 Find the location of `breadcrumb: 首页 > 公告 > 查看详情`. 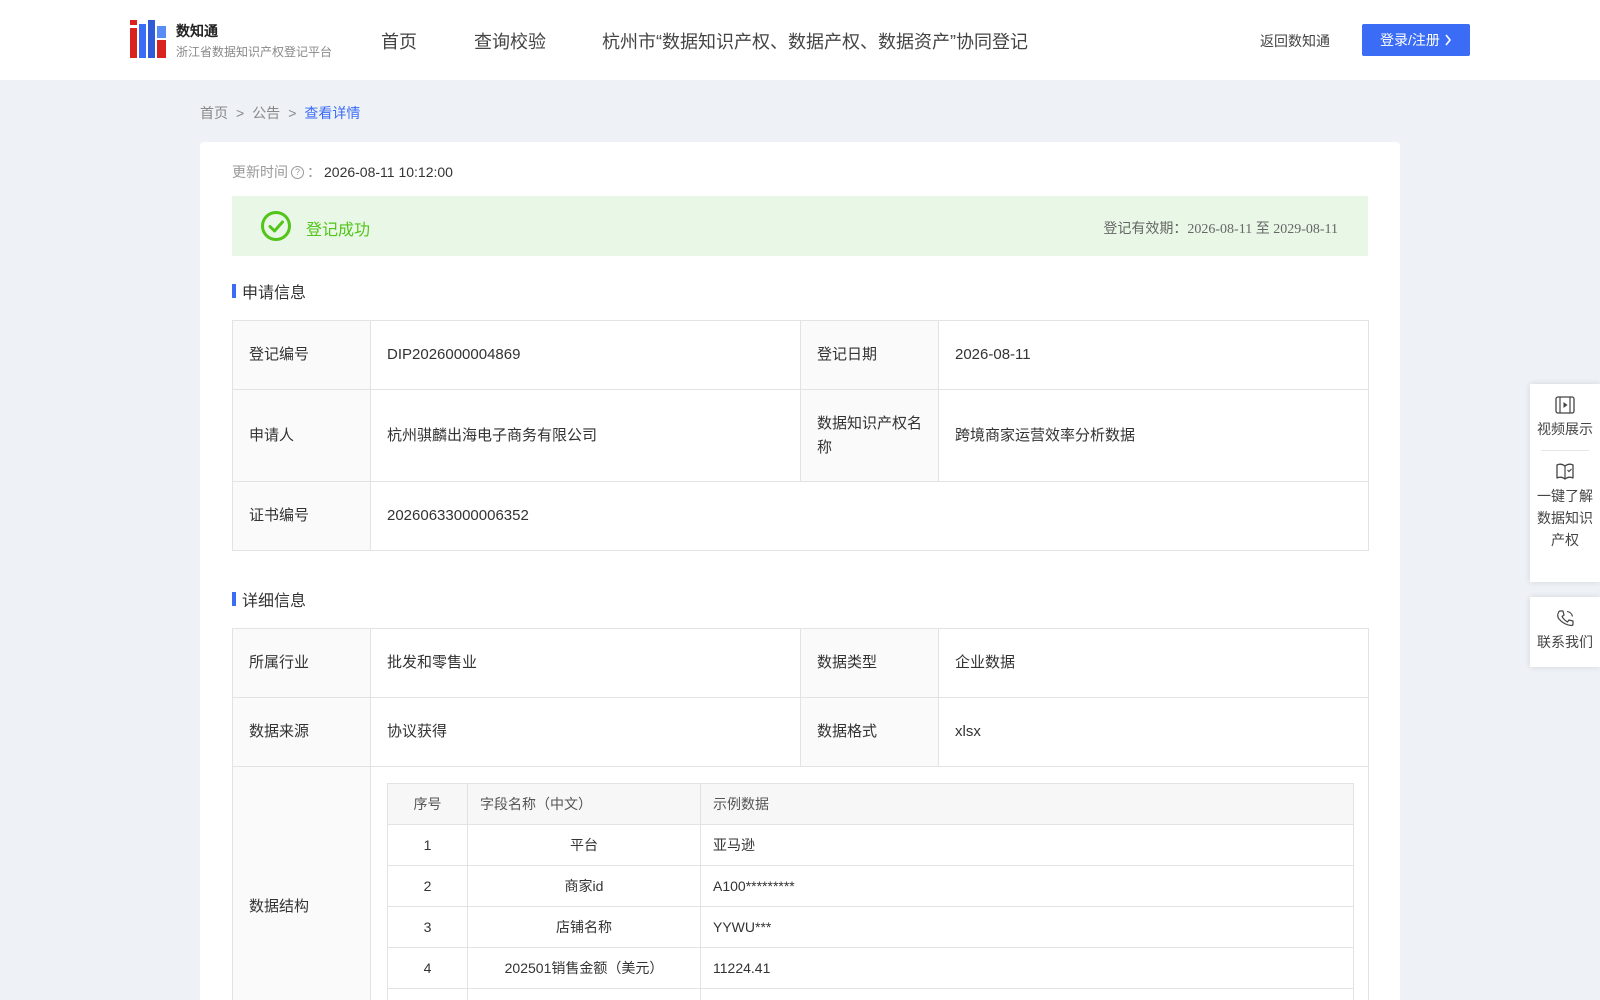

breadcrumb: 首页 > 公告 > 查看详情 is located at coordinates (280, 113).